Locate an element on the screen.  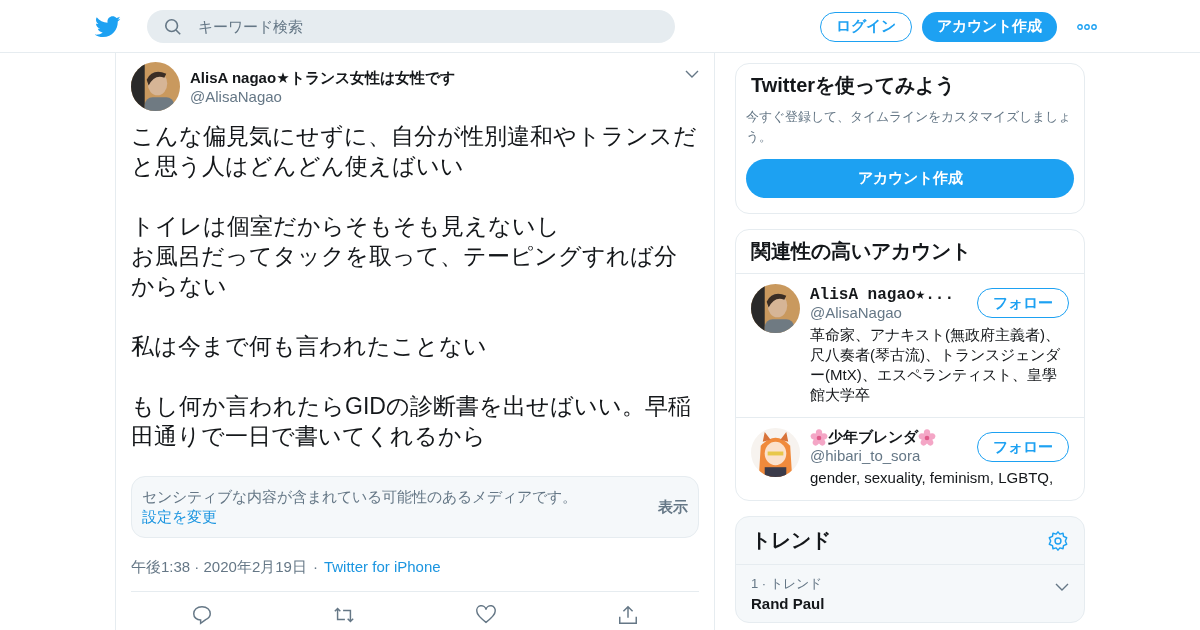
account-bio: gender, sexuality, feminism, LGBTQ, is located at coordinates (932, 478).